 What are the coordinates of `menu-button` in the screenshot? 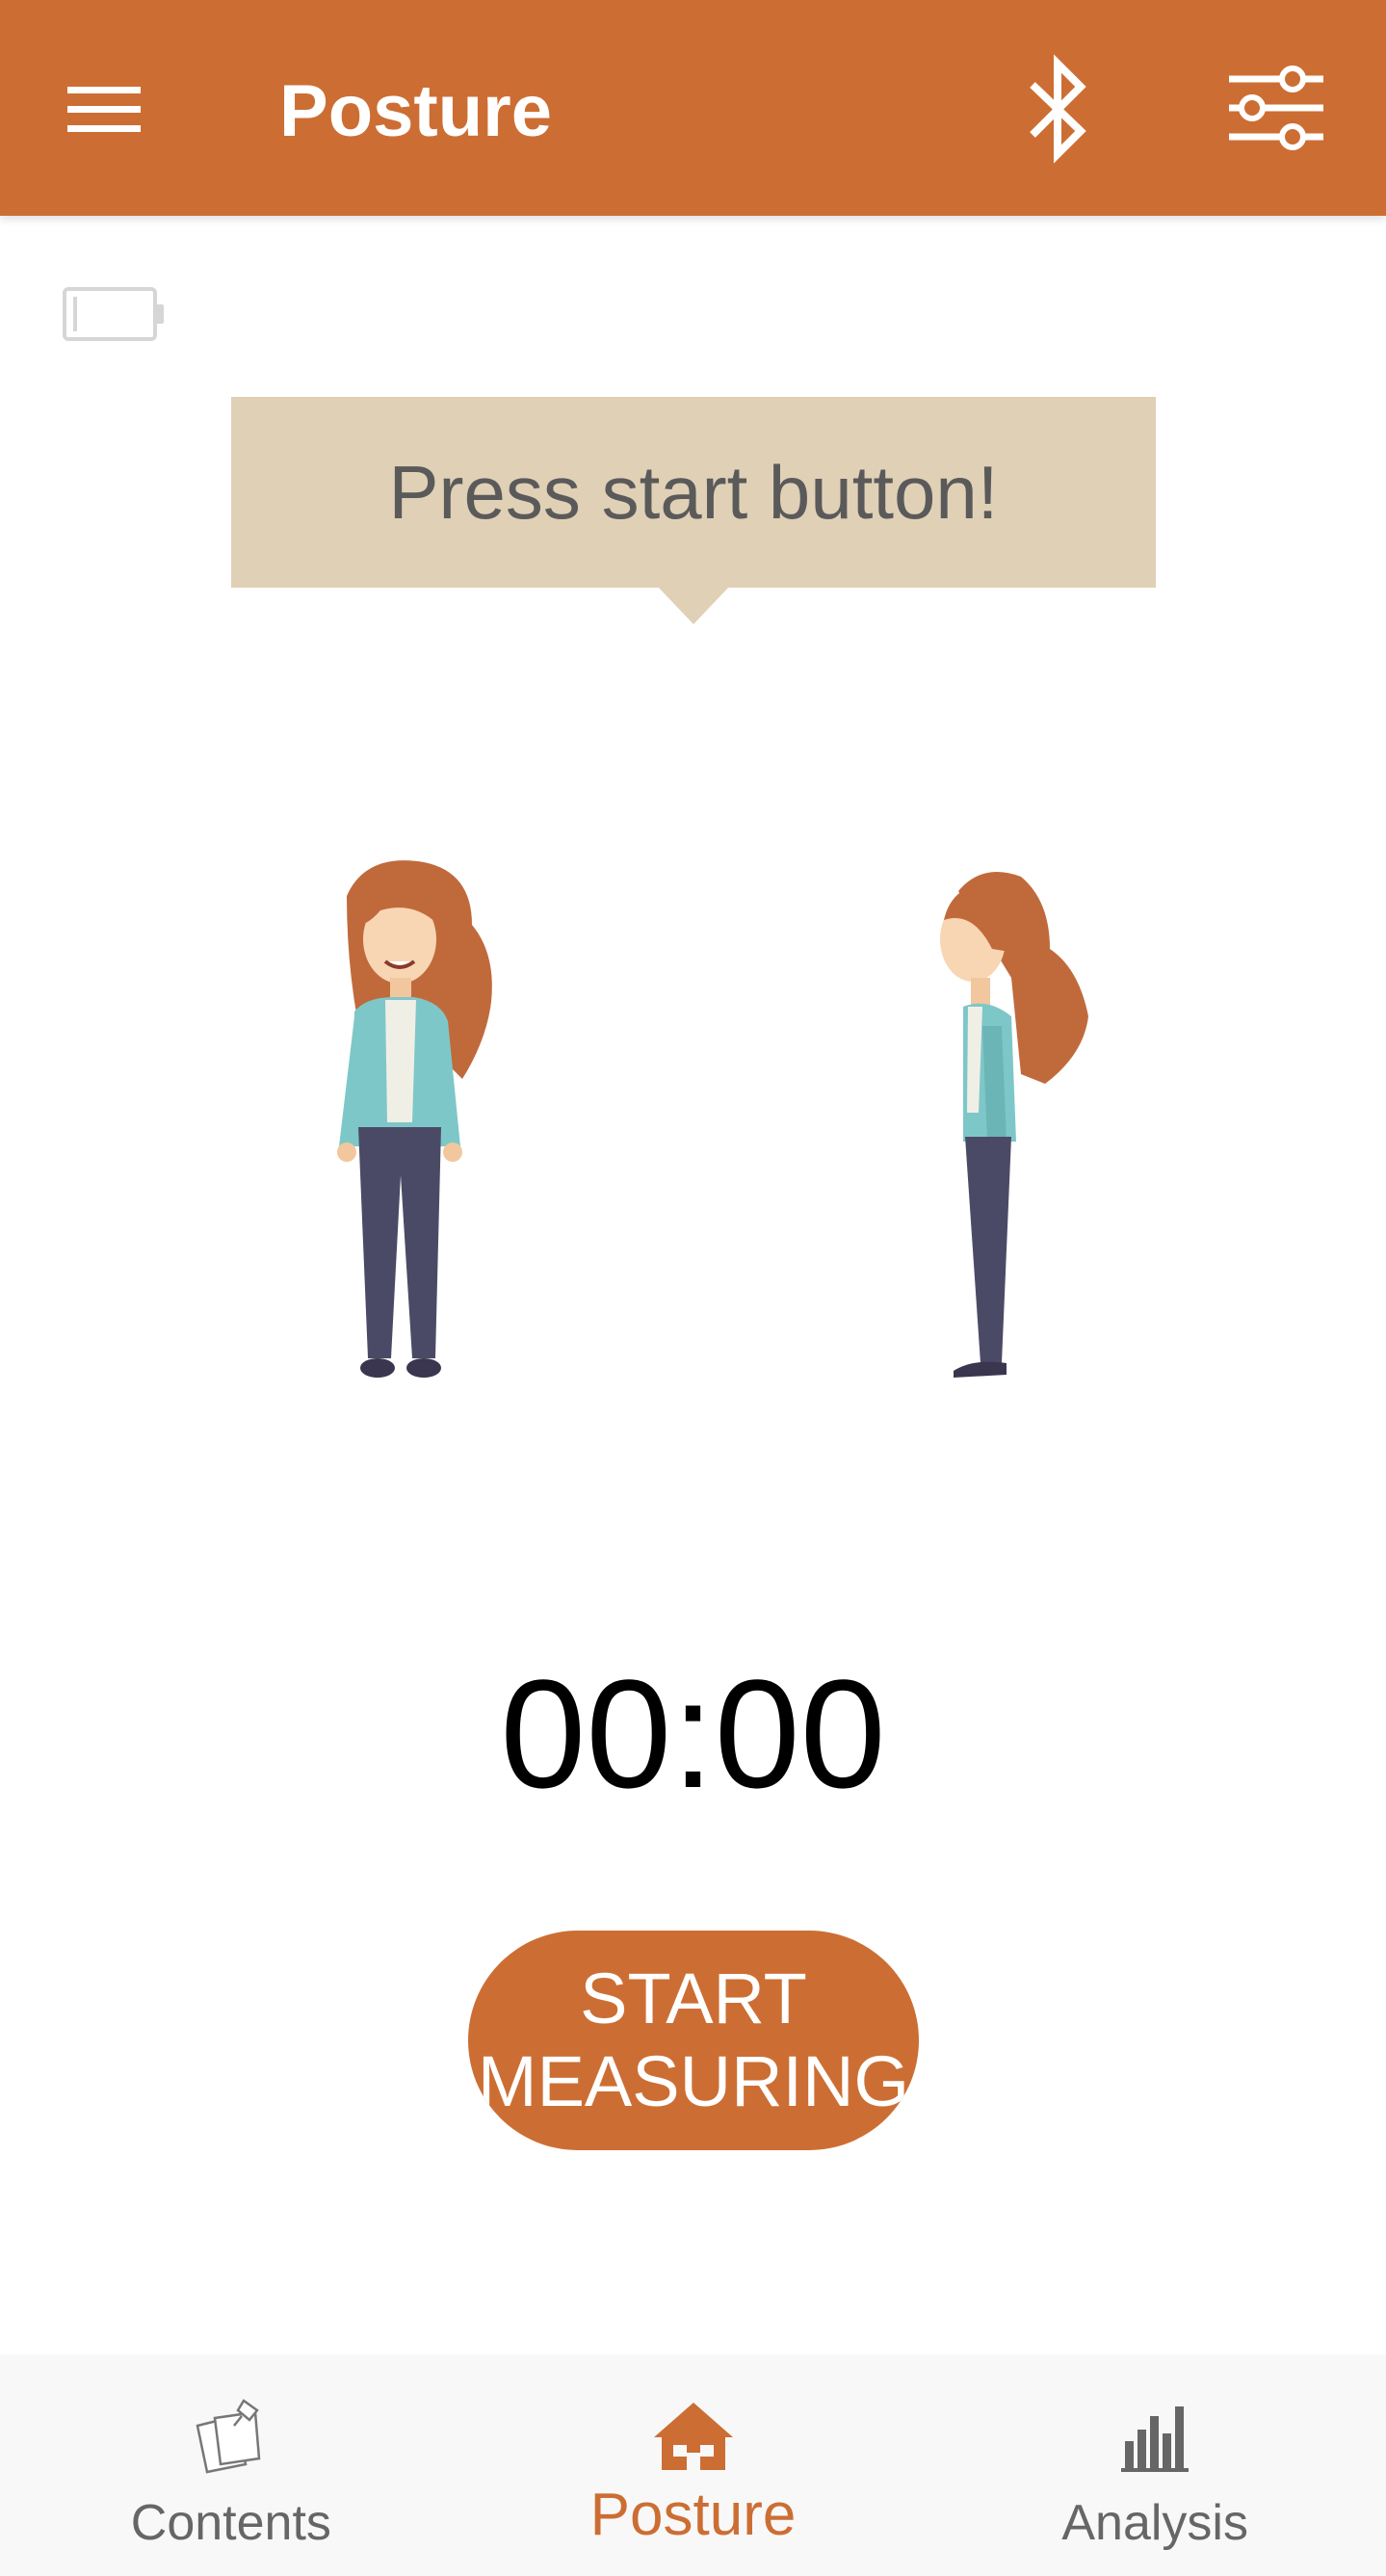 It's located at (106, 108).